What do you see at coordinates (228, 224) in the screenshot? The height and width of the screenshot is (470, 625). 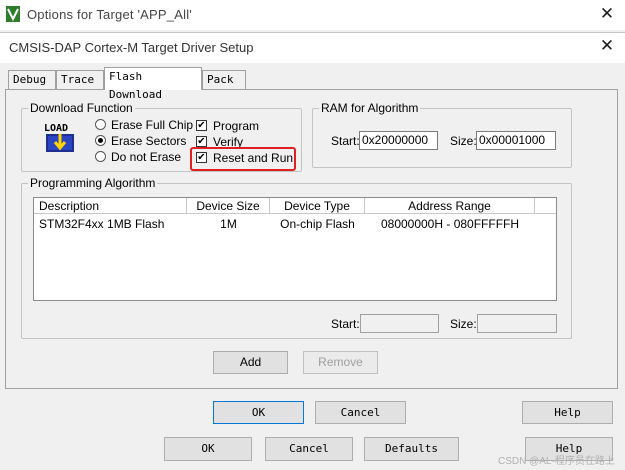 I see `row-device-size: 1M` at bounding box center [228, 224].